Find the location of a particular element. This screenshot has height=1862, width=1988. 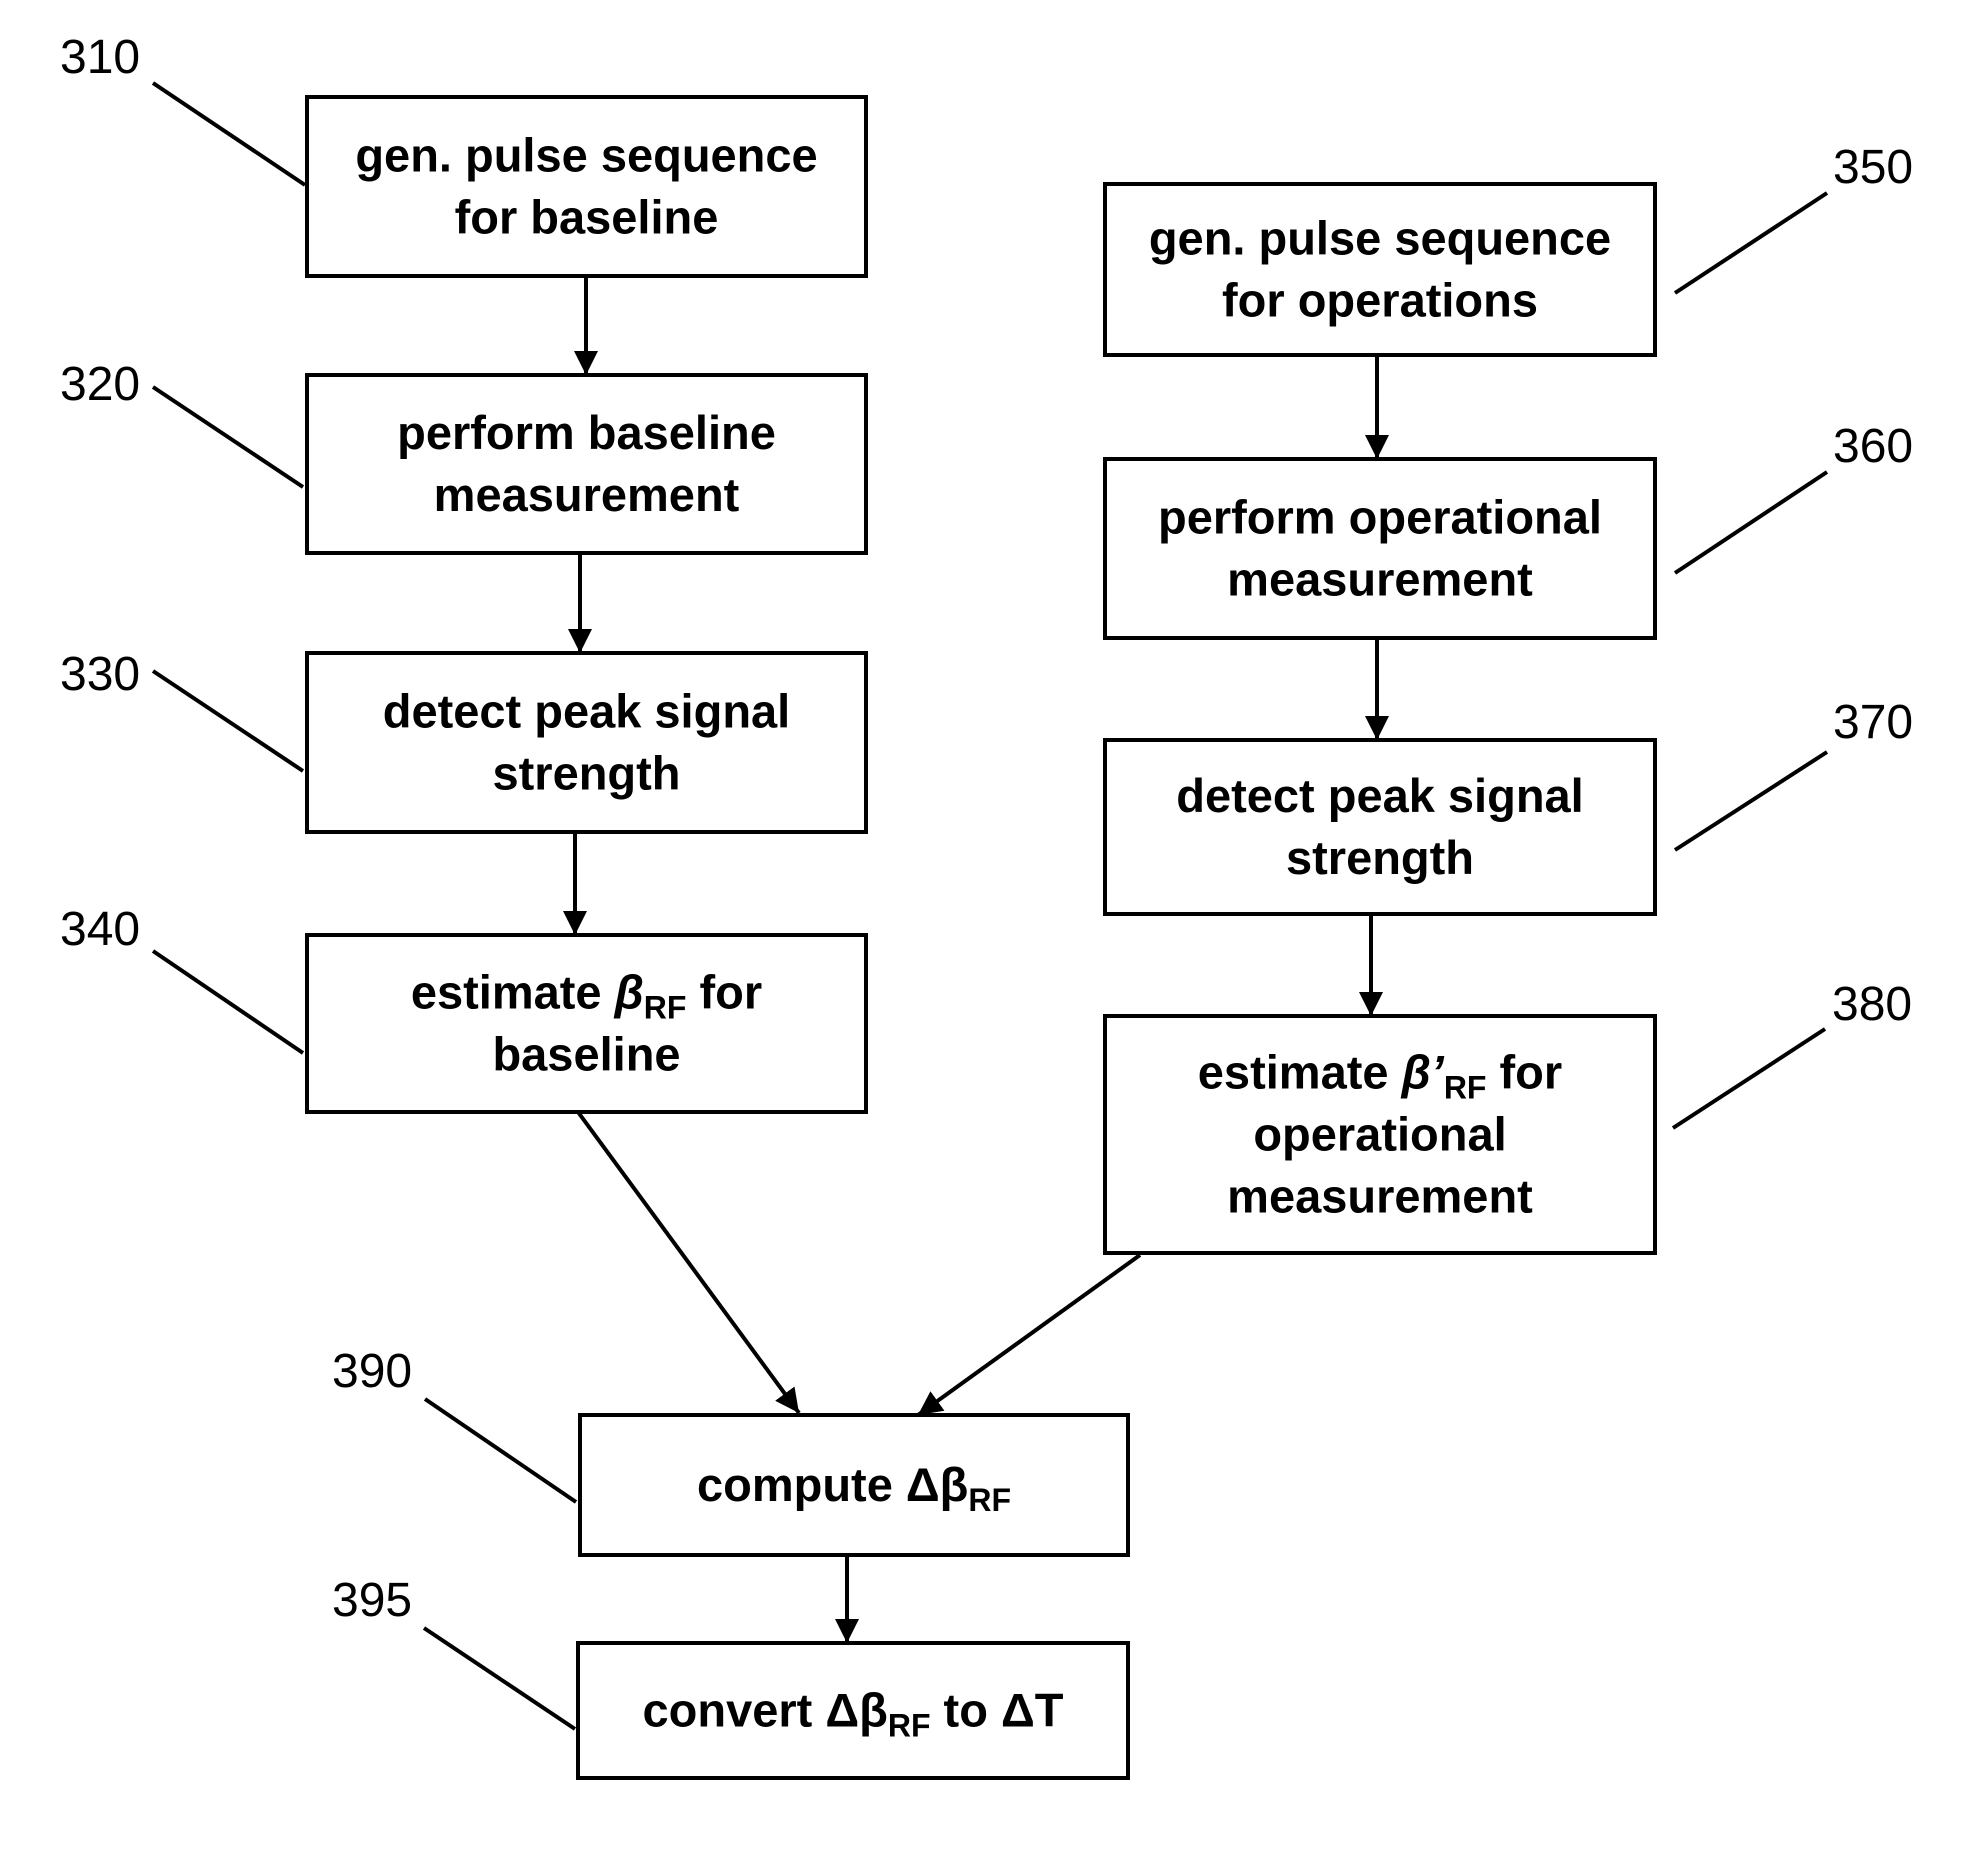

reference-number-350: 350 is located at coordinates (1873, 167).